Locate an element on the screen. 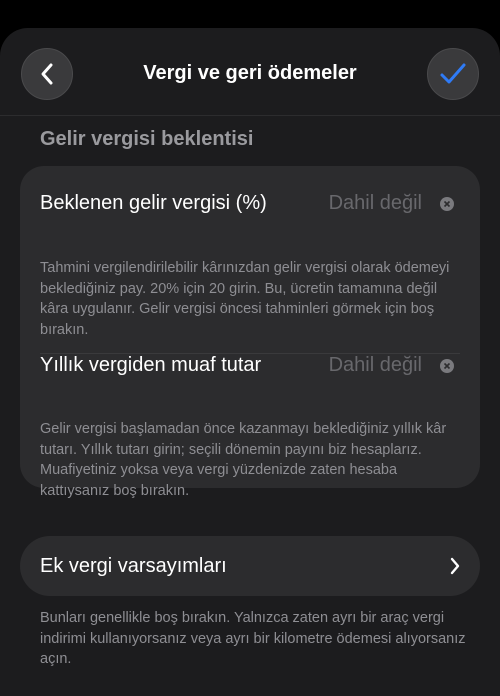 This screenshot has height=696, width=500. expected-tax-label: Beklenen gelir vergisi (%) is located at coordinates (153, 203).